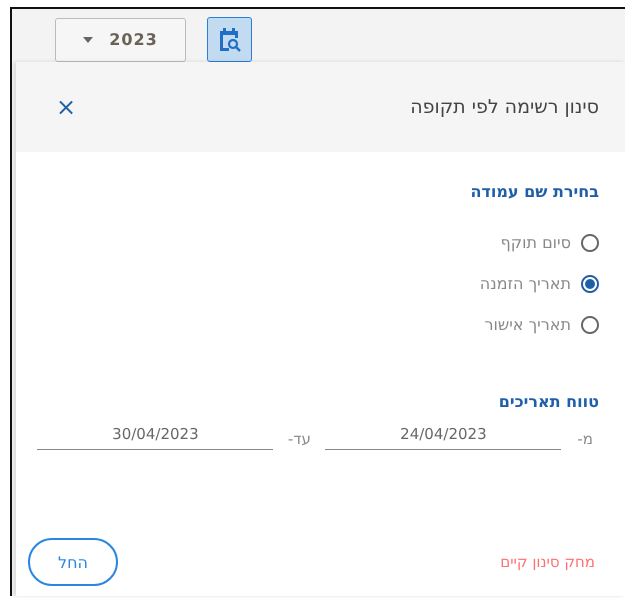 This screenshot has width=625, height=598. I want to click on dialog-title: סינון רשימה לפי תקופה, so click(504, 107).